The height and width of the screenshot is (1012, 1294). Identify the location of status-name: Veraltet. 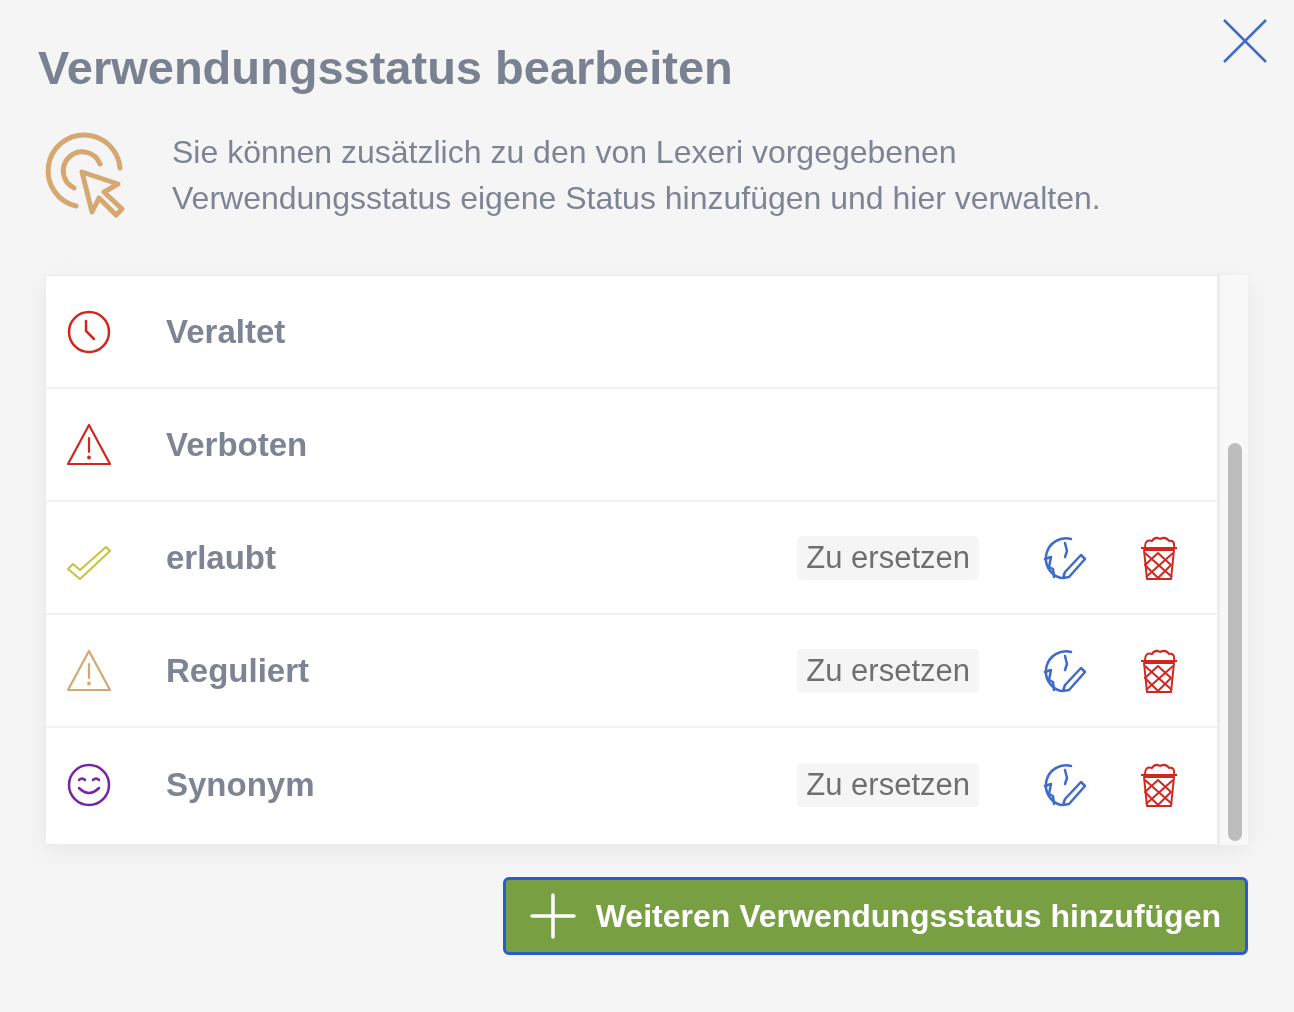
(226, 331).